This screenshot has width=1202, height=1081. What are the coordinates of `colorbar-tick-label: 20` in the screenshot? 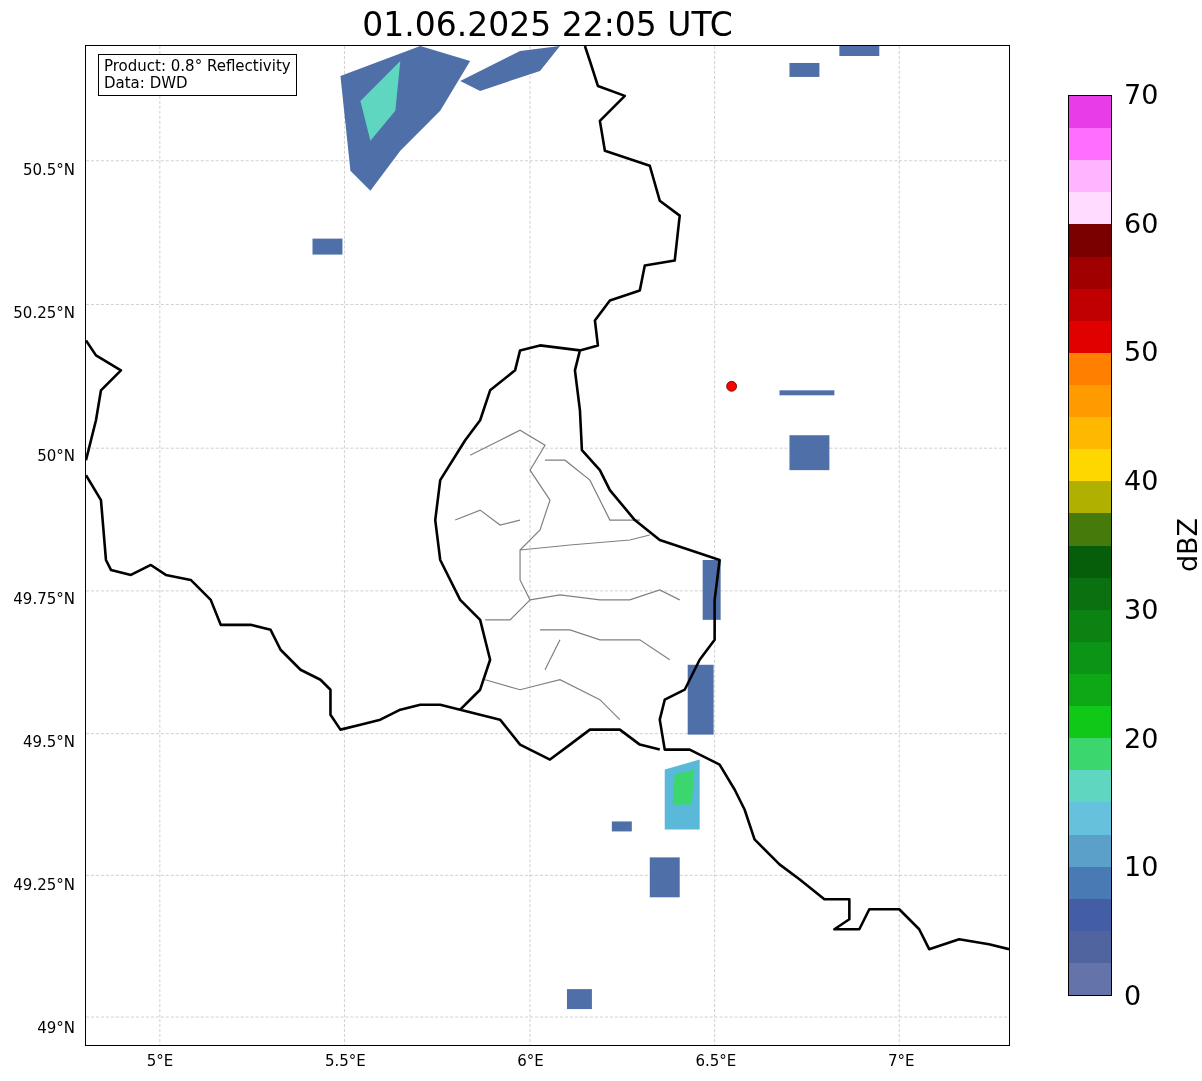 It's located at (1141, 738).